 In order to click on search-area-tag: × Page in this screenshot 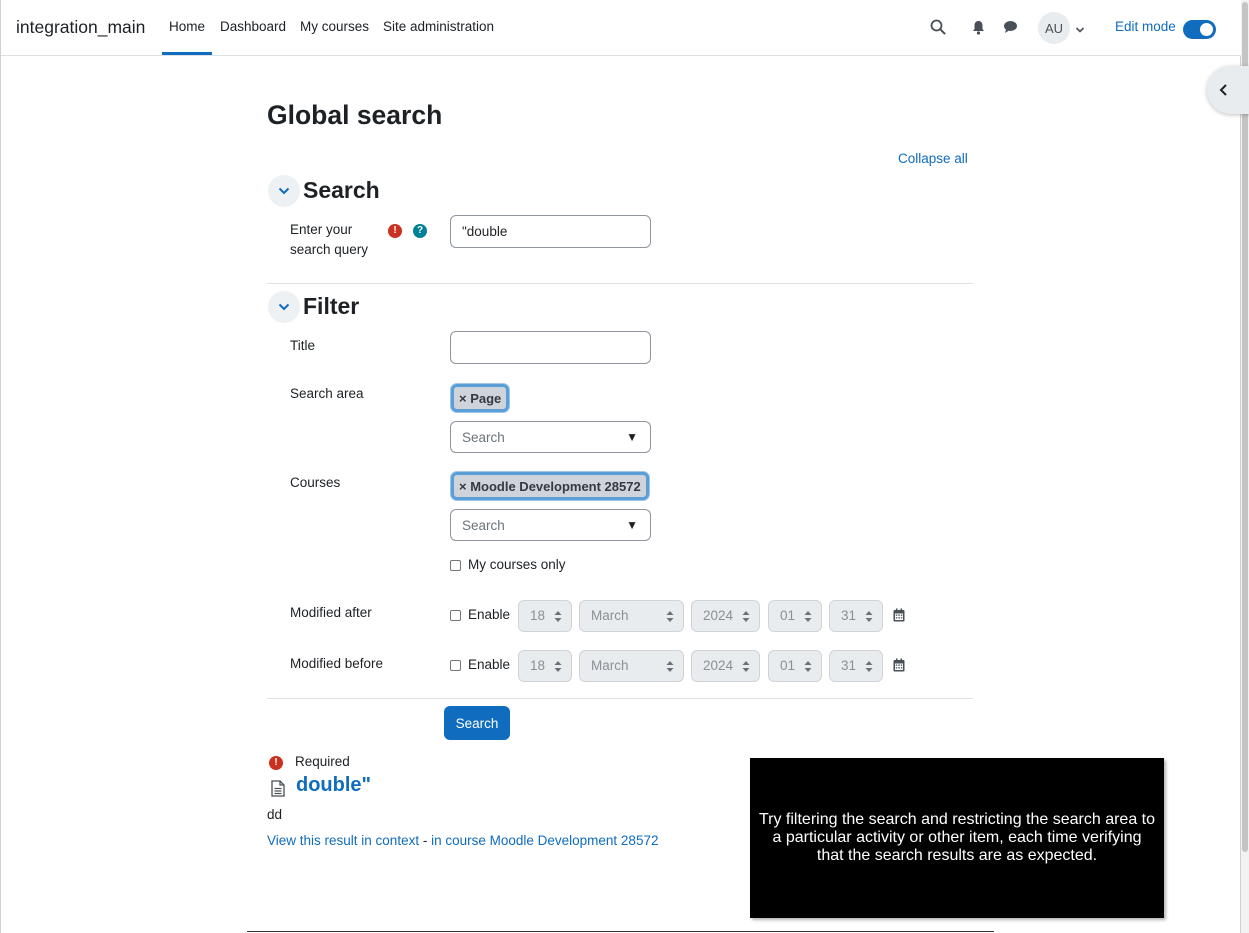, I will do `click(480, 398)`.